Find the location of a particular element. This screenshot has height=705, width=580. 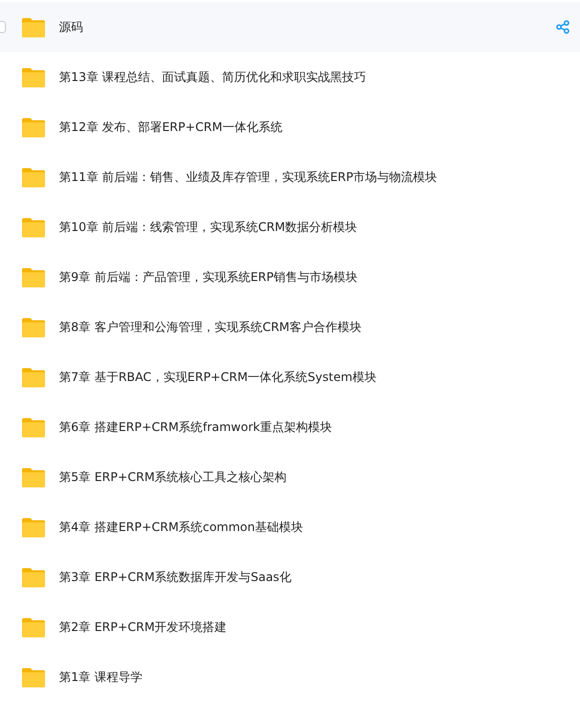

folder-name: 第10章 前后端：线索管理，实现系统CRM数据分析模块 is located at coordinates (208, 227).